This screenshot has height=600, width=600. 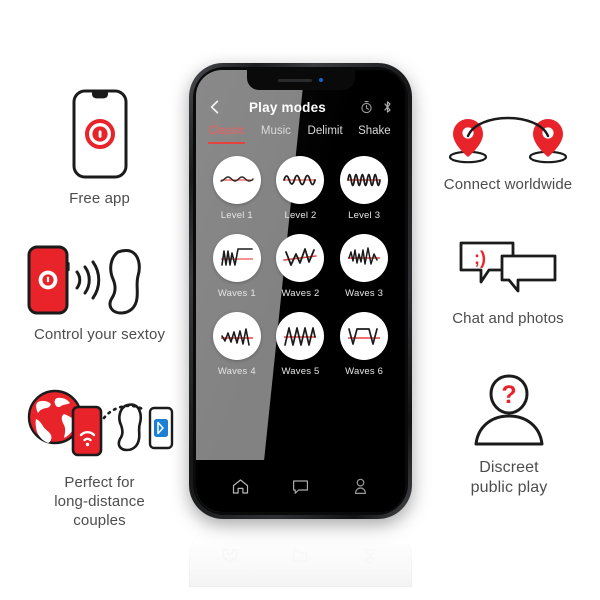 I want to click on mode-label: Level 2, so click(x=300, y=215).